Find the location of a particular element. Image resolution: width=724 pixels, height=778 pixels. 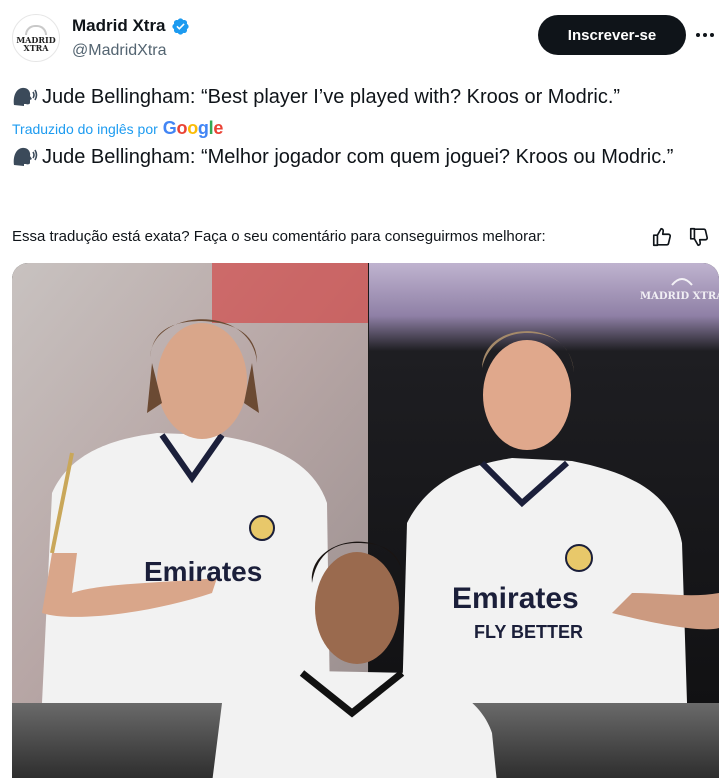

more-options-icon is located at coordinates (705, 35).